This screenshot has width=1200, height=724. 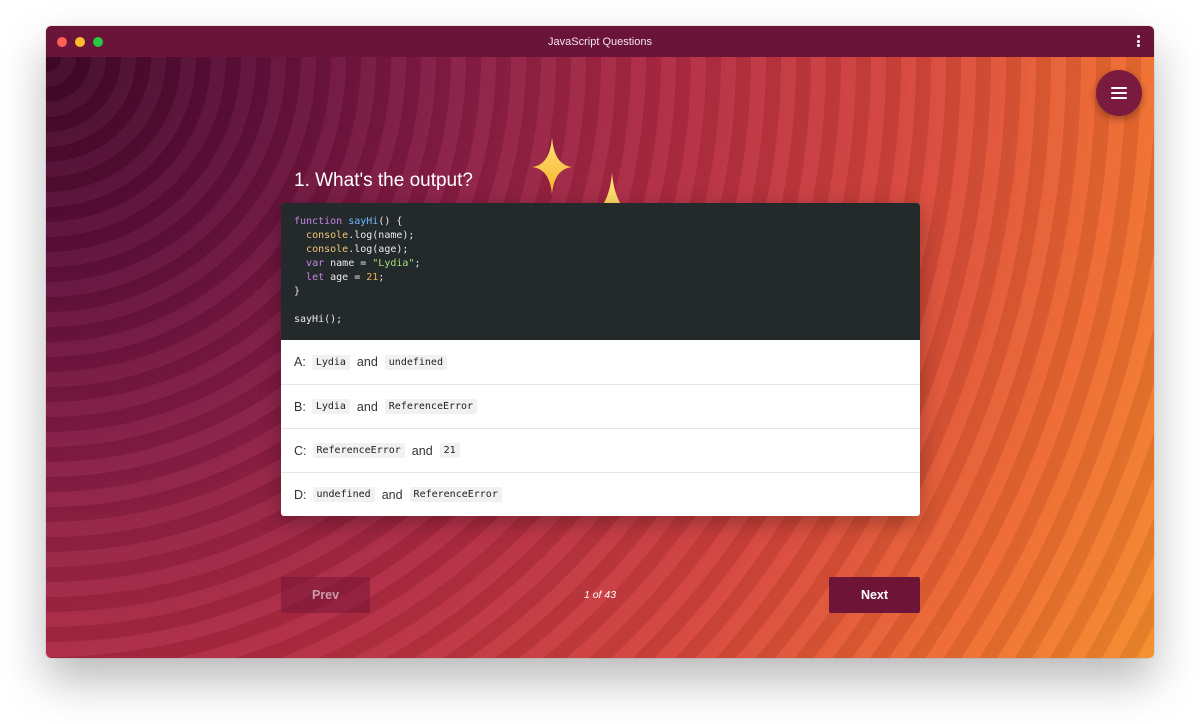 I want to click on code-line: console.log(age);, so click(x=357, y=249).